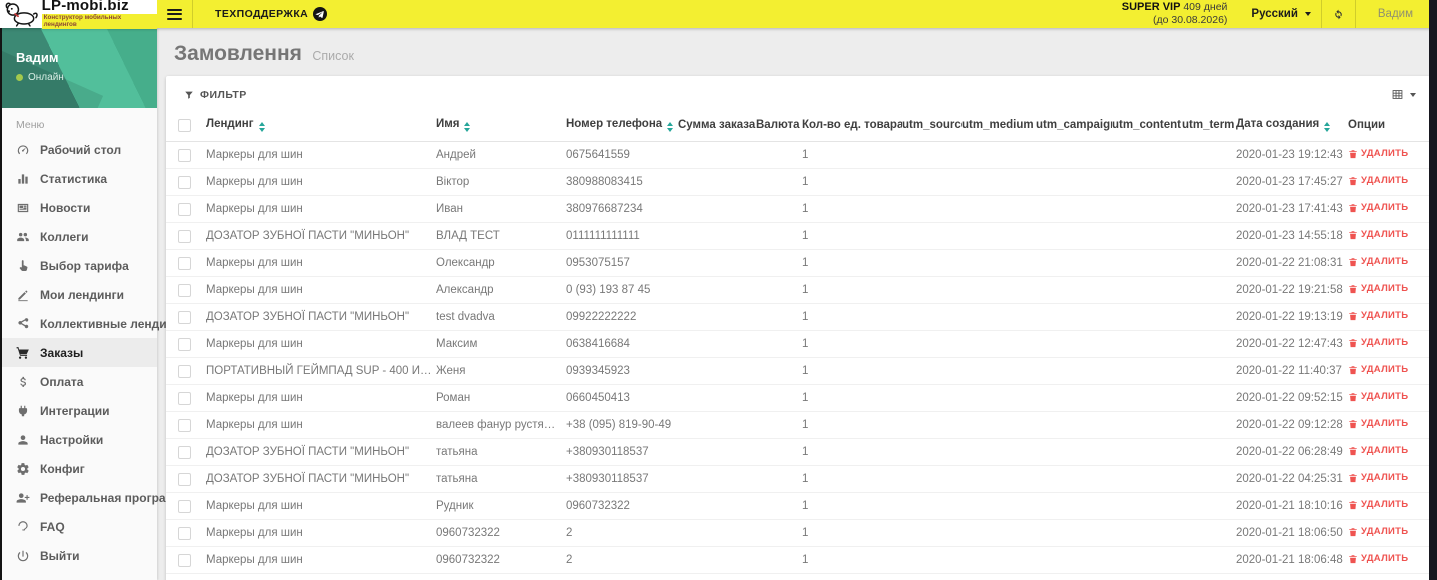 This screenshot has width=1437, height=580. What do you see at coordinates (79, 439) in the screenshot?
I see `sidebar-item-settings: Настройки` at bounding box center [79, 439].